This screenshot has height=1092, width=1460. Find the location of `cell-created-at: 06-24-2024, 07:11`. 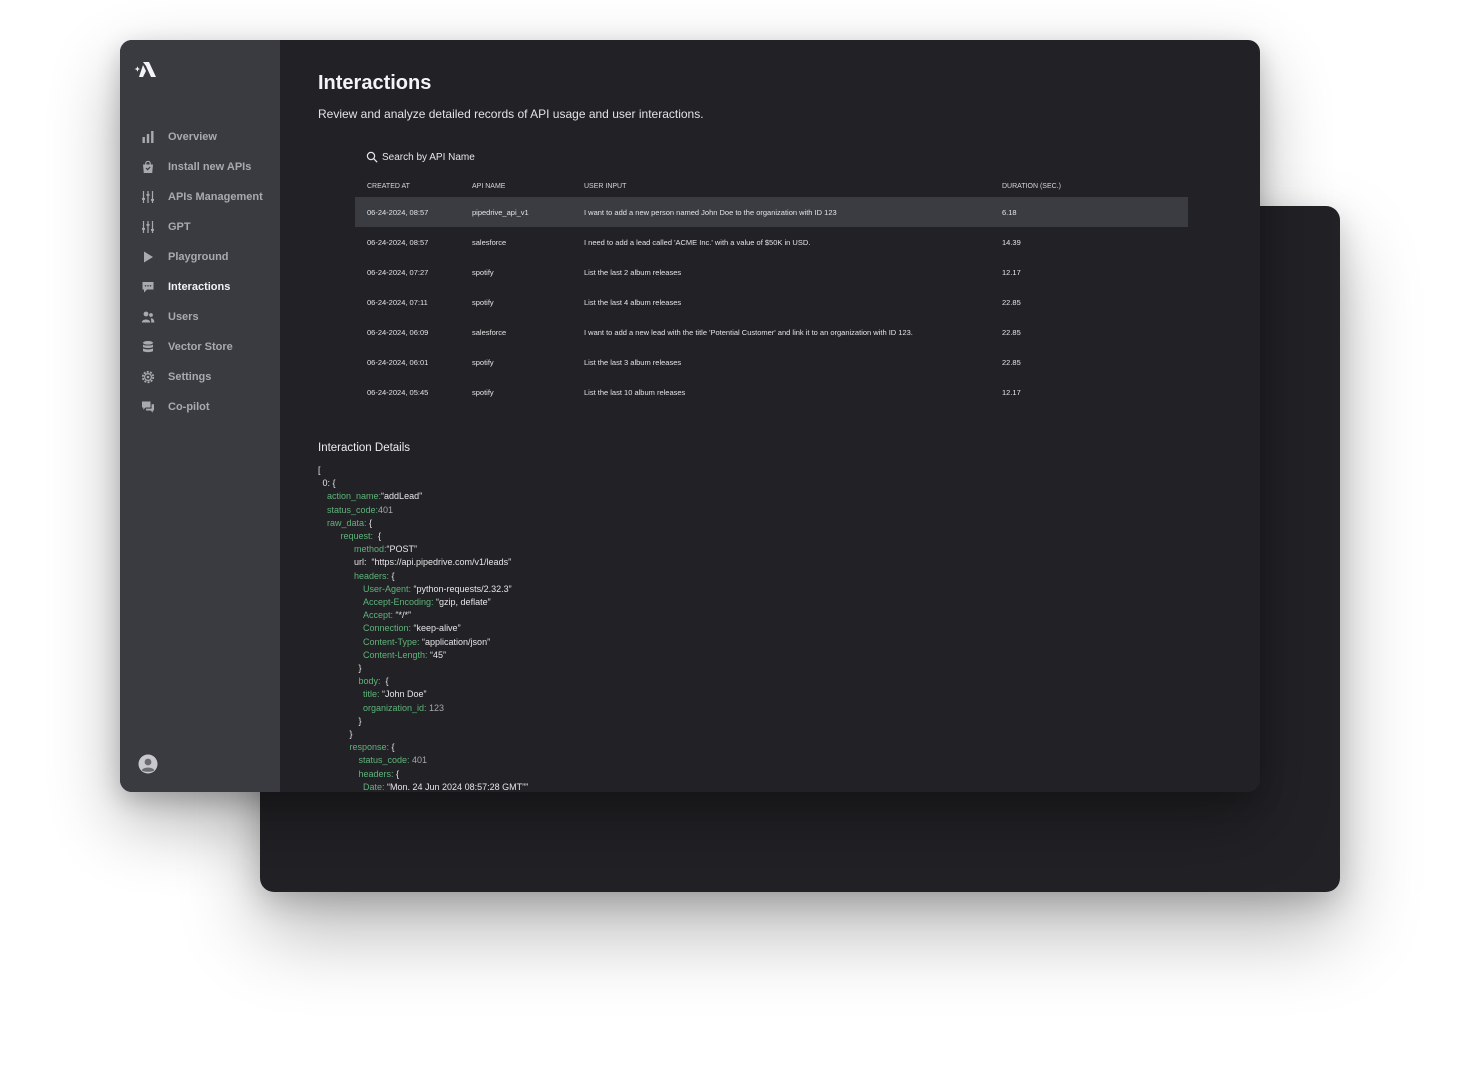

cell-created-at: 06-24-2024, 07:11 is located at coordinates (397, 302).